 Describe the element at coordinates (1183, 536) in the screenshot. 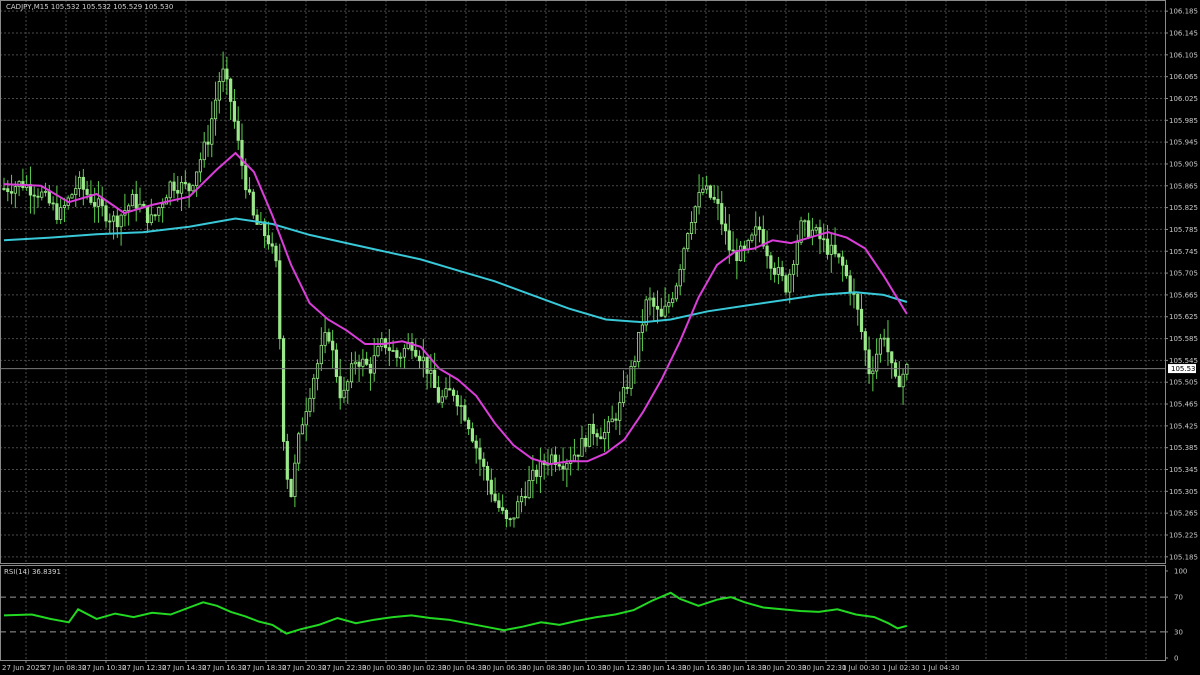

I see `price-axis-label: 105.225` at that location.